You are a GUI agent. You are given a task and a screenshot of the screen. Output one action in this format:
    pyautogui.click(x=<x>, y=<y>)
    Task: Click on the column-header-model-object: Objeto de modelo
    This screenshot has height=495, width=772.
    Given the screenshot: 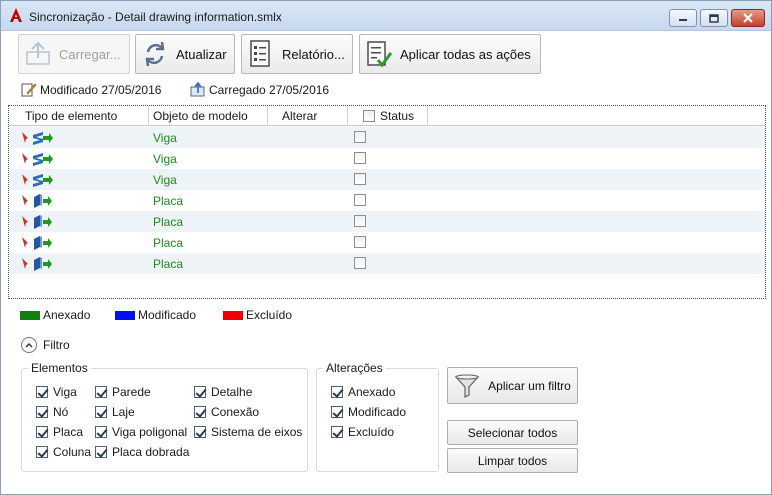 What is the action you would take?
    pyautogui.click(x=208, y=116)
    